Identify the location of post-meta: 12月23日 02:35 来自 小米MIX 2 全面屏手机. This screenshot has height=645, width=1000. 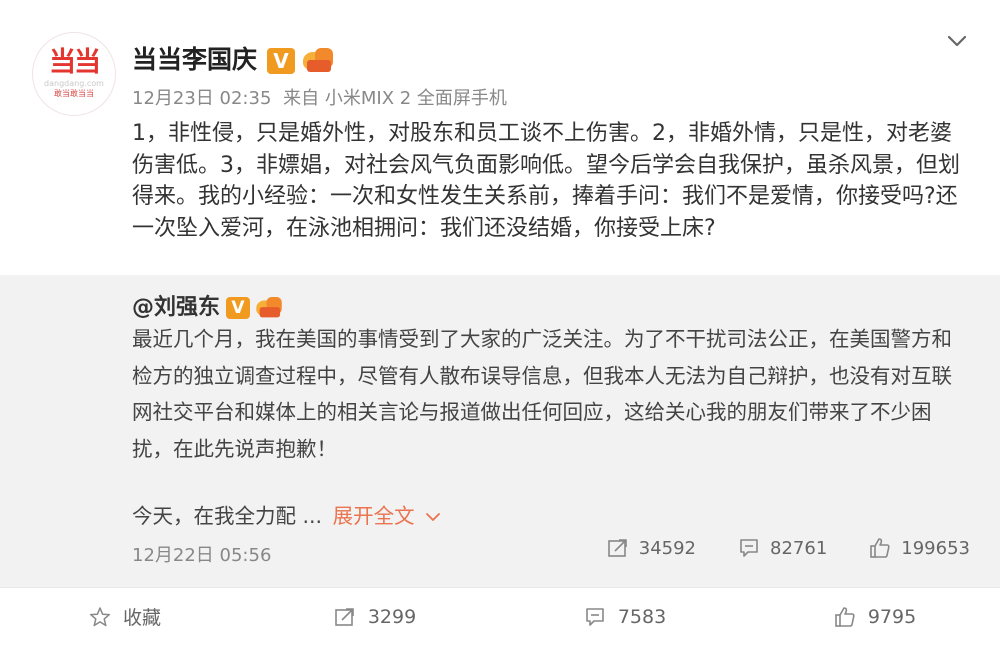
(319, 97).